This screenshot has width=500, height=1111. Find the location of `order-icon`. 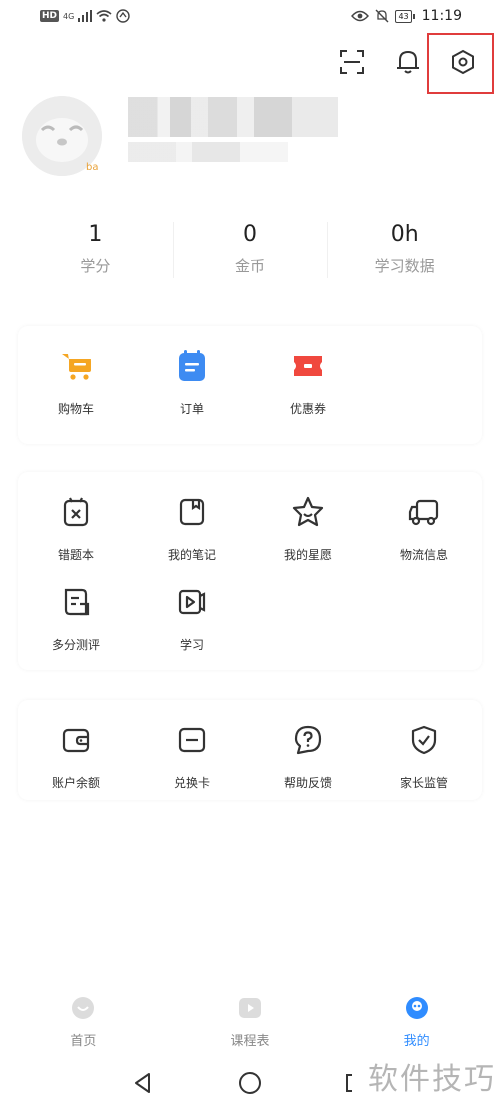

order-icon is located at coordinates (192, 366).